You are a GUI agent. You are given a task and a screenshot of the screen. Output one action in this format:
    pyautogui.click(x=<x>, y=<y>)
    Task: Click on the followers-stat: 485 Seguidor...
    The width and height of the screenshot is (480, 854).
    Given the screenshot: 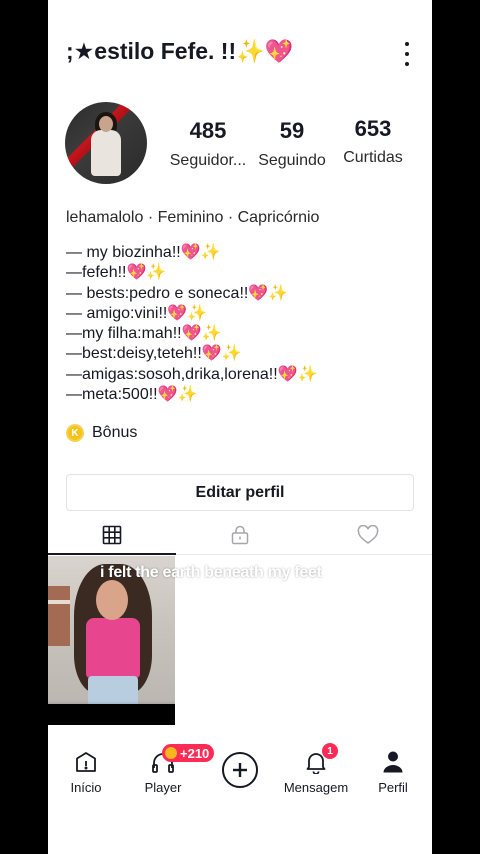 What is the action you would take?
    pyautogui.click(x=208, y=144)
    